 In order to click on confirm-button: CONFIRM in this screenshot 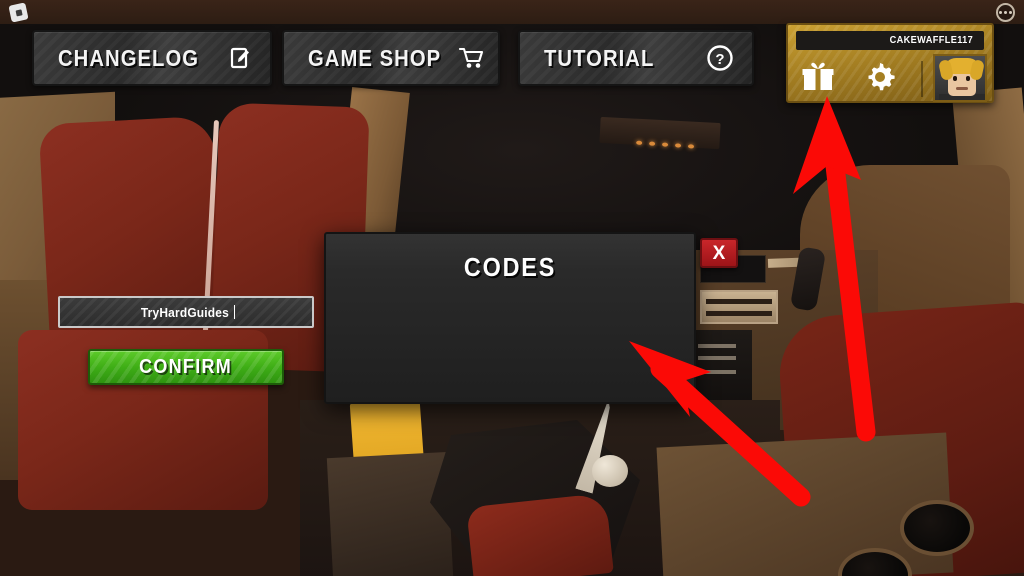, I will do `click(186, 367)`.